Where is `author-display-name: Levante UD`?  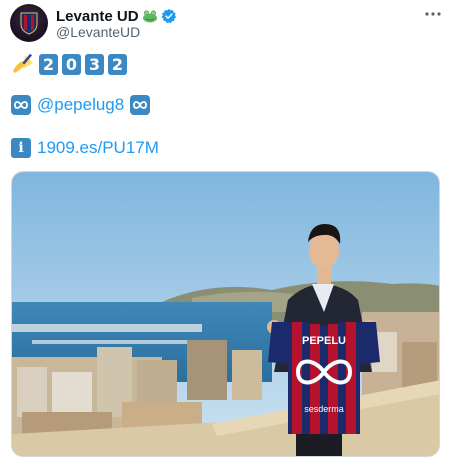
author-display-name: Levante UD is located at coordinates (97, 16).